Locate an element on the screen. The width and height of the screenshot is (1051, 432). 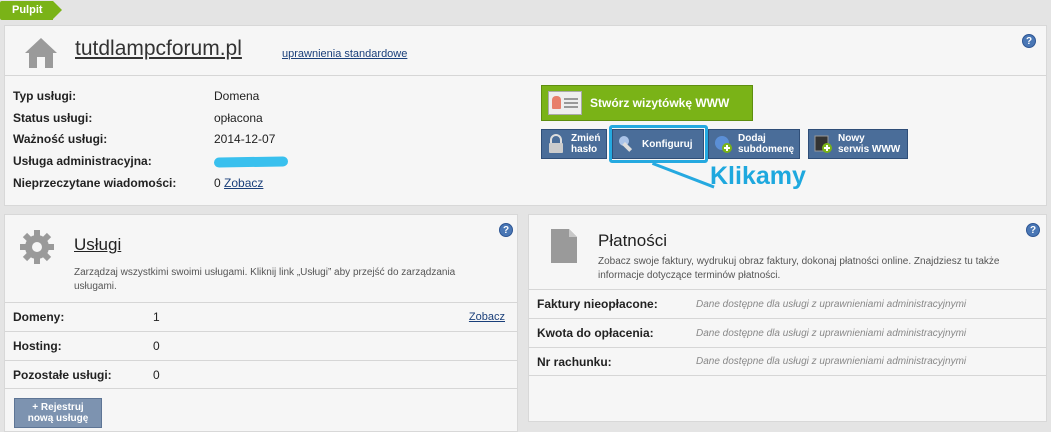
create-www-card-button: Stwórz wizytówkę WWW is located at coordinates (647, 103).